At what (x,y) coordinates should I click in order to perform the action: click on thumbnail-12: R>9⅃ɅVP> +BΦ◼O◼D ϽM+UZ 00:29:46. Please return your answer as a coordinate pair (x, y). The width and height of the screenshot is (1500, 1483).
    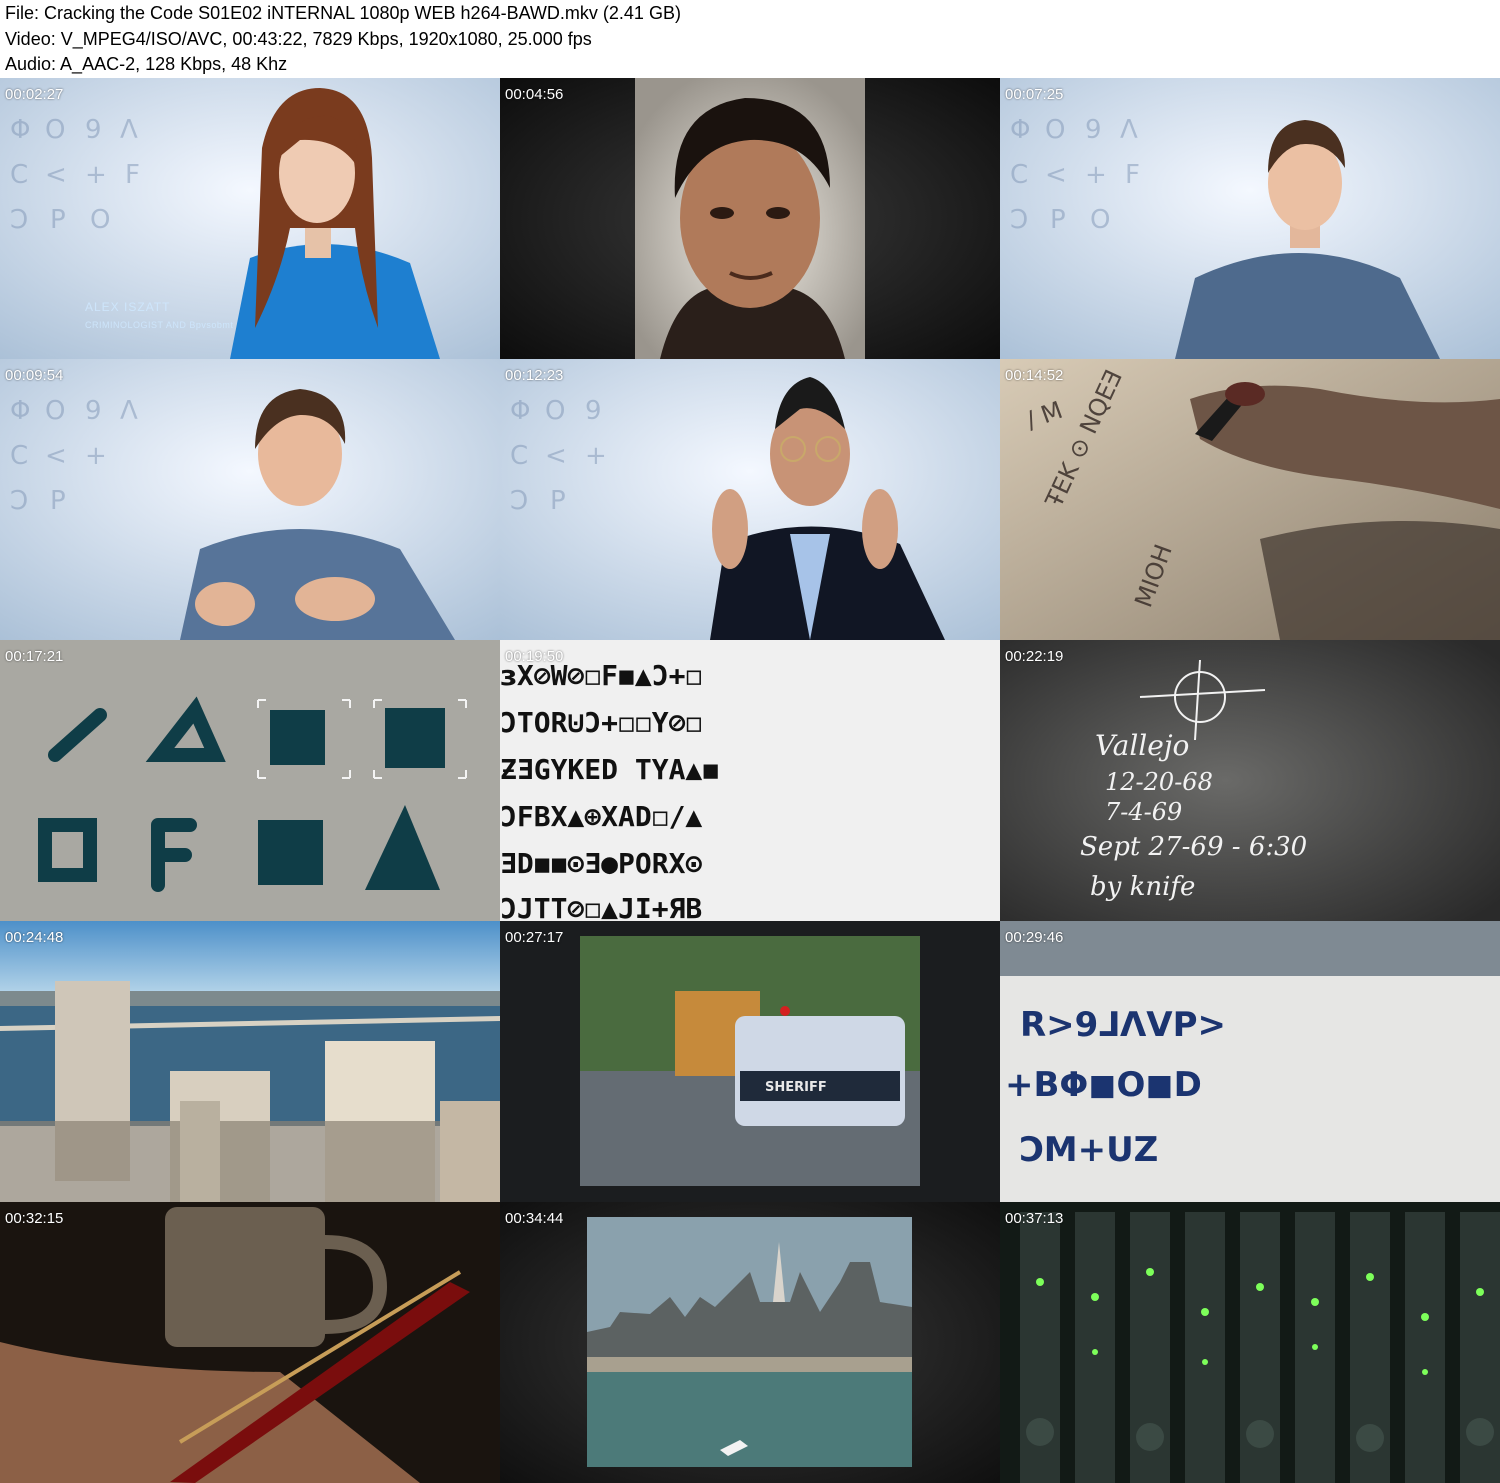
    Looking at the image, I should click on (1250, 1061).